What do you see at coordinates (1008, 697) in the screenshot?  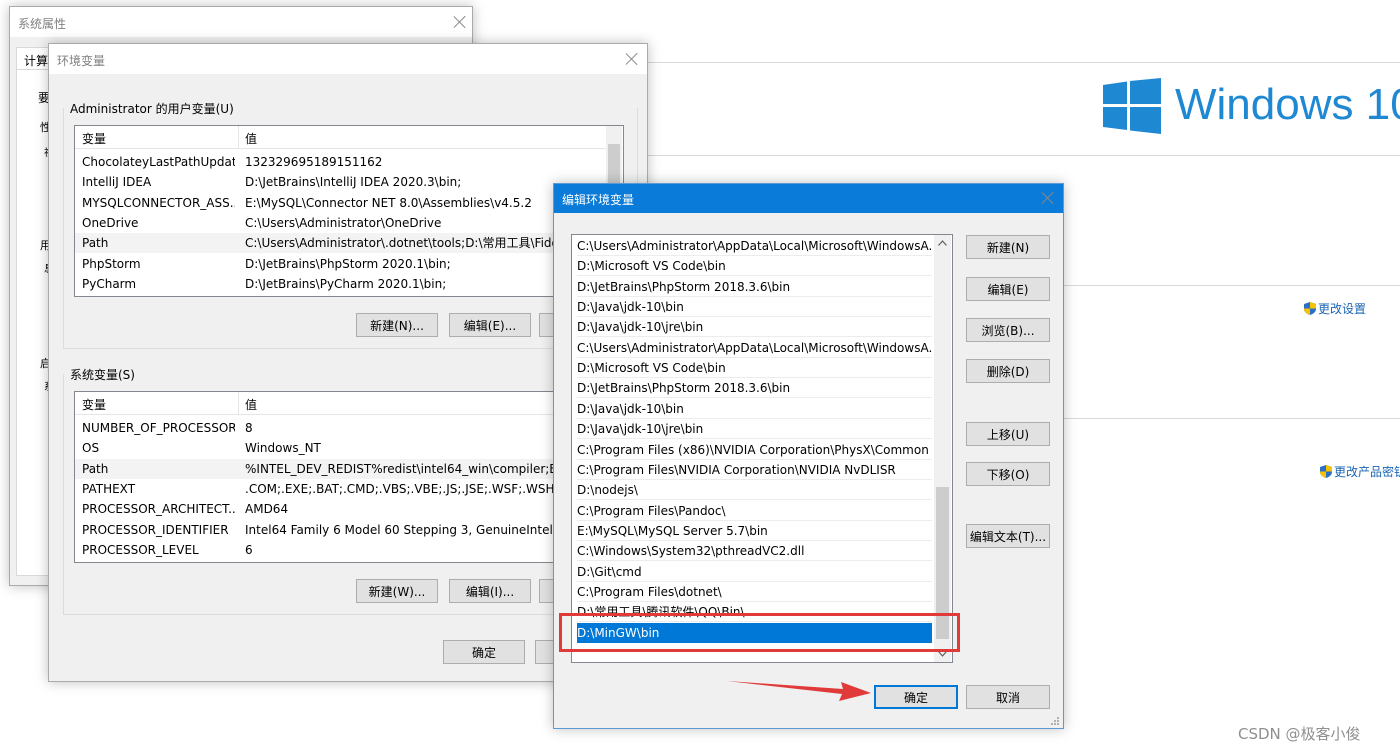 I see `cancel-button: 取消` at bounding box center [1008, 697].